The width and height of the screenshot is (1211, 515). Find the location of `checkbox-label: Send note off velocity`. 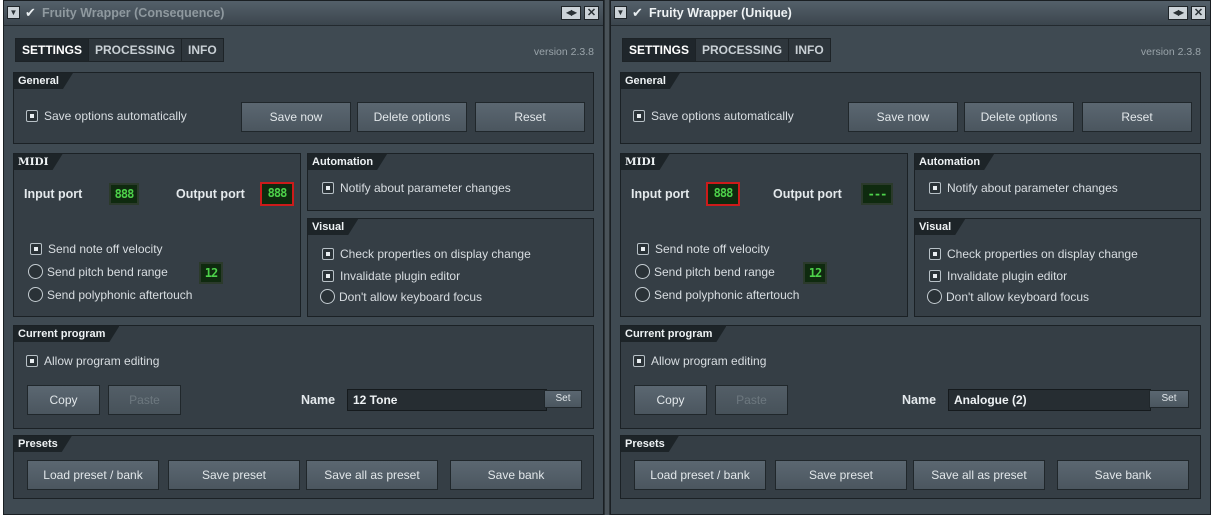

checkbox-label: Send note off velocity is located at coordinates (712, 249).